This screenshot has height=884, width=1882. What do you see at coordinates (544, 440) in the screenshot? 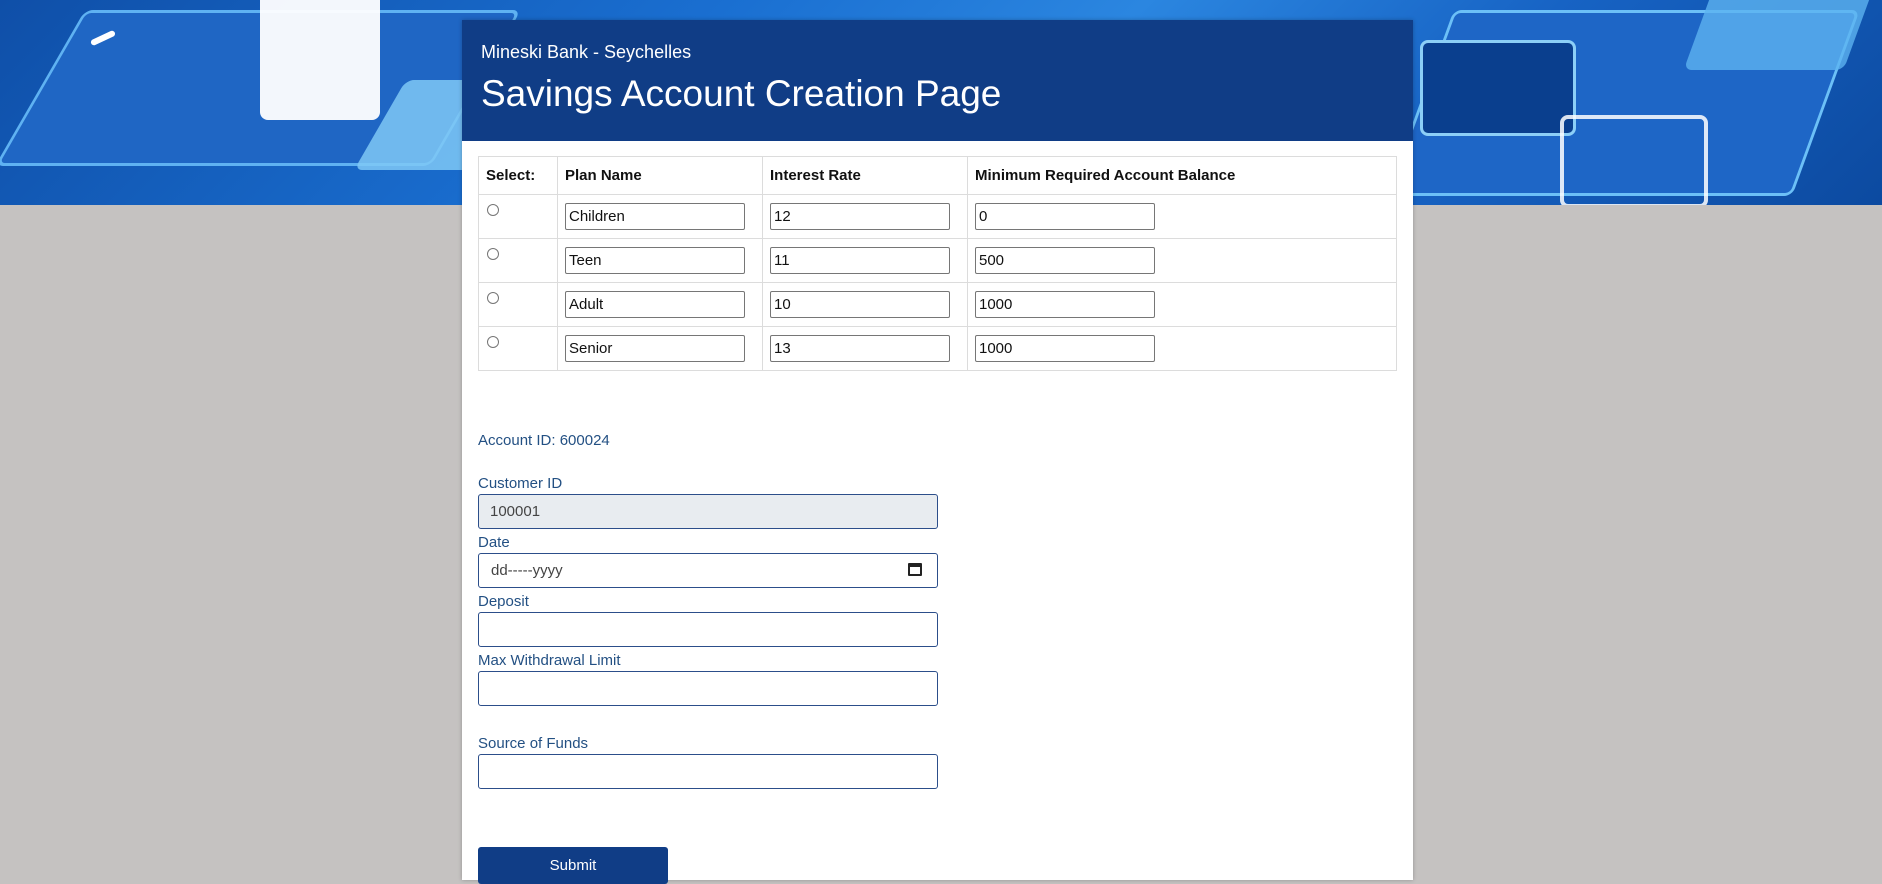
I see `account-id-text: Account ID: 600024` at bounding box center [544, 440].